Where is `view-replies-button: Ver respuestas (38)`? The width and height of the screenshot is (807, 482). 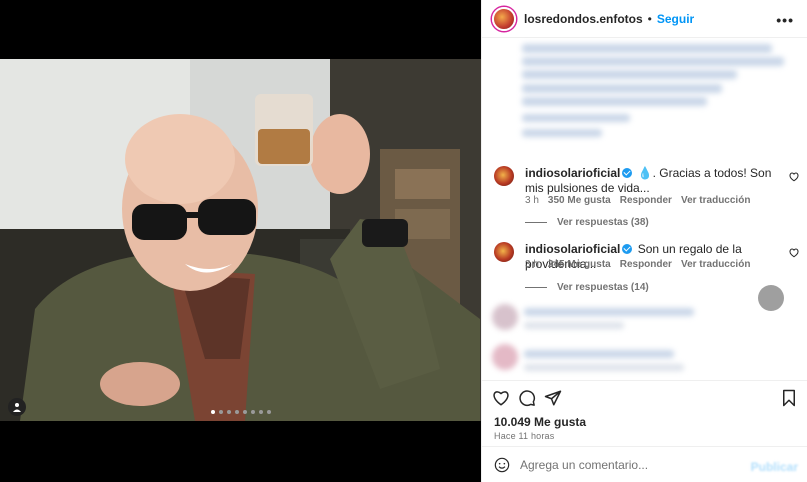
view-replies-button: Ver respuestas (38) is located at coordinates (587, 222).